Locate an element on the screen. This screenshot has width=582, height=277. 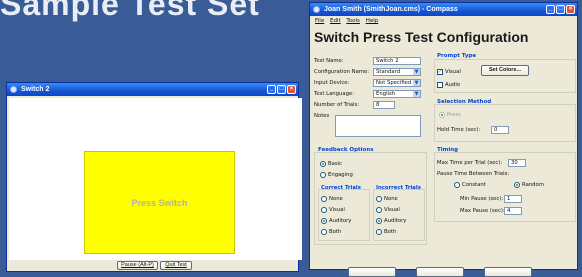
num-trials-field: 8 is located at coordinates (384, 105).